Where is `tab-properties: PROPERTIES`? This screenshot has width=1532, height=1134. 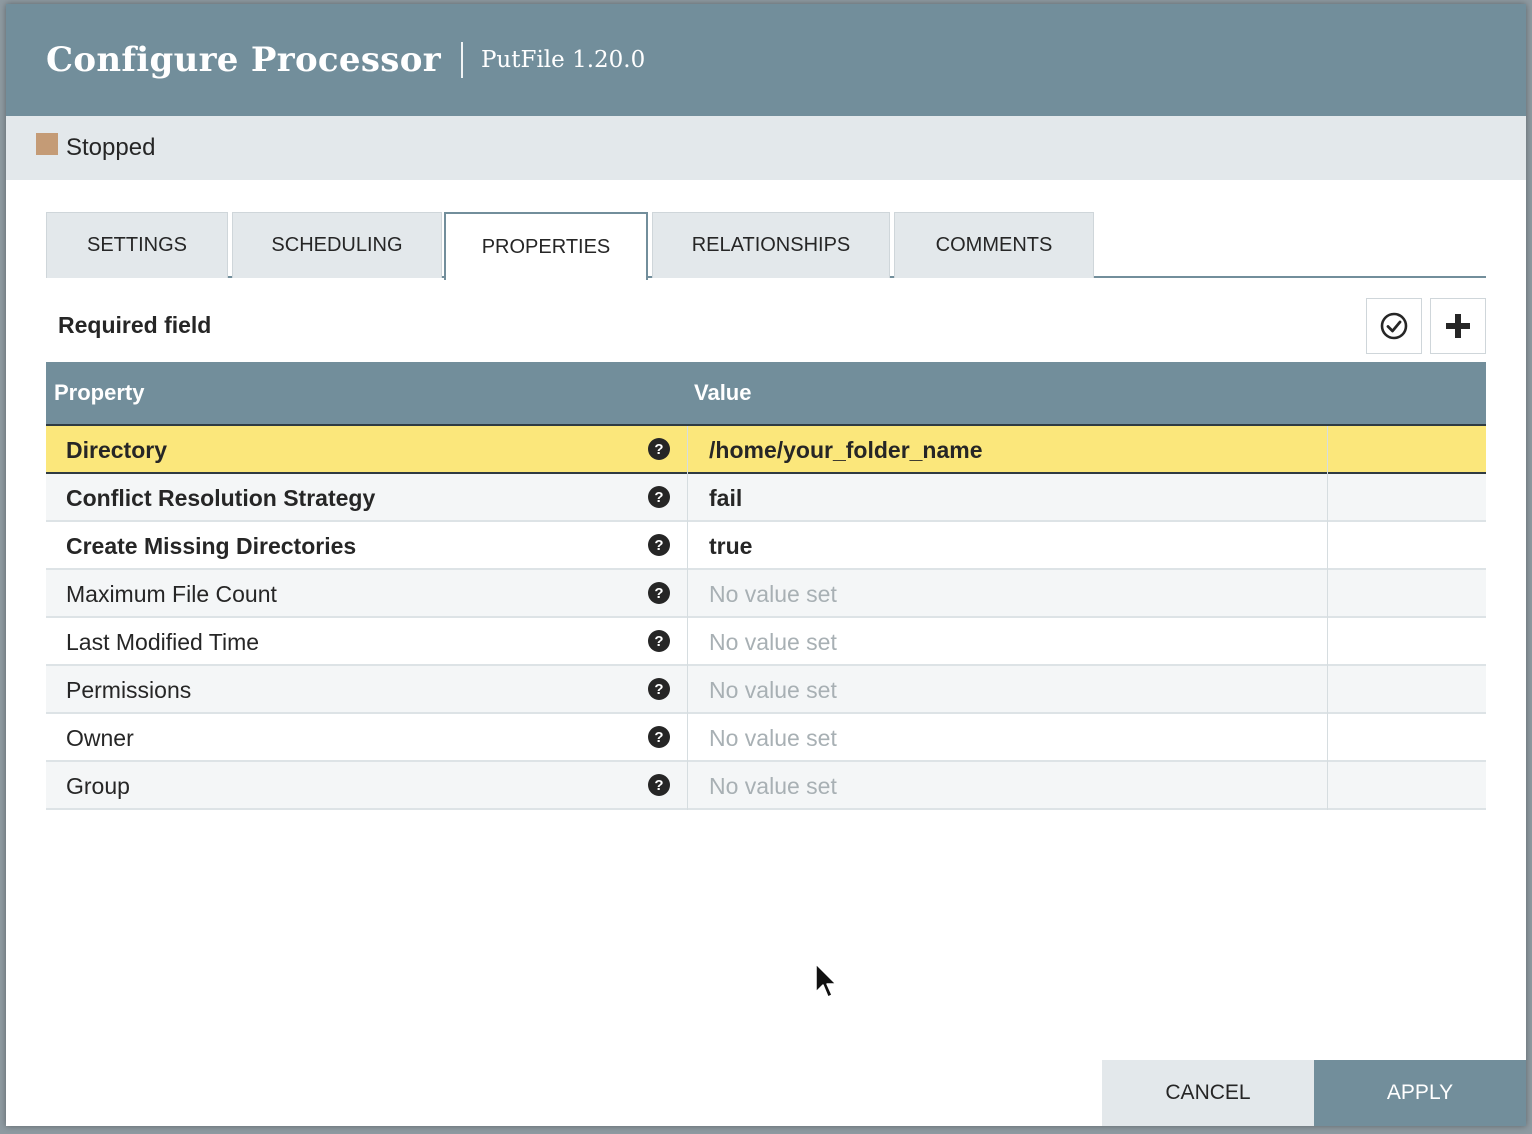 tab-properties: PROPERTIES is located at coordinates (546, 246).